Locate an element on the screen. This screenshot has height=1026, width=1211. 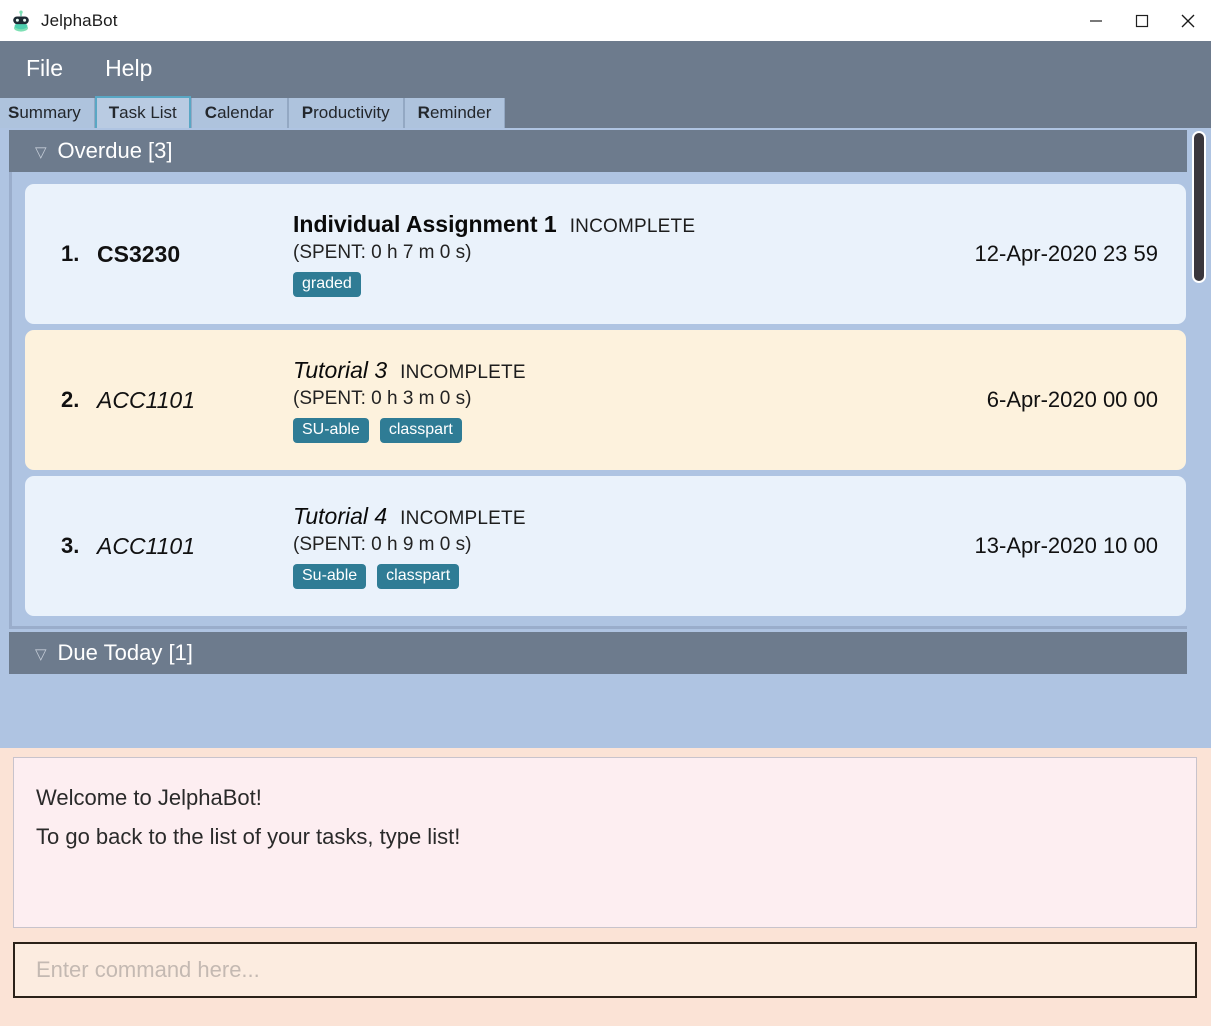
maximize-icon is located at coordinates (1142, 21).